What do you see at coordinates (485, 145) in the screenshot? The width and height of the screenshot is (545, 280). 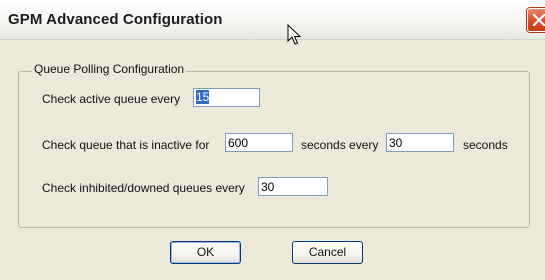 I see `seconds-label: seconds` at bounding box center [485, 145].